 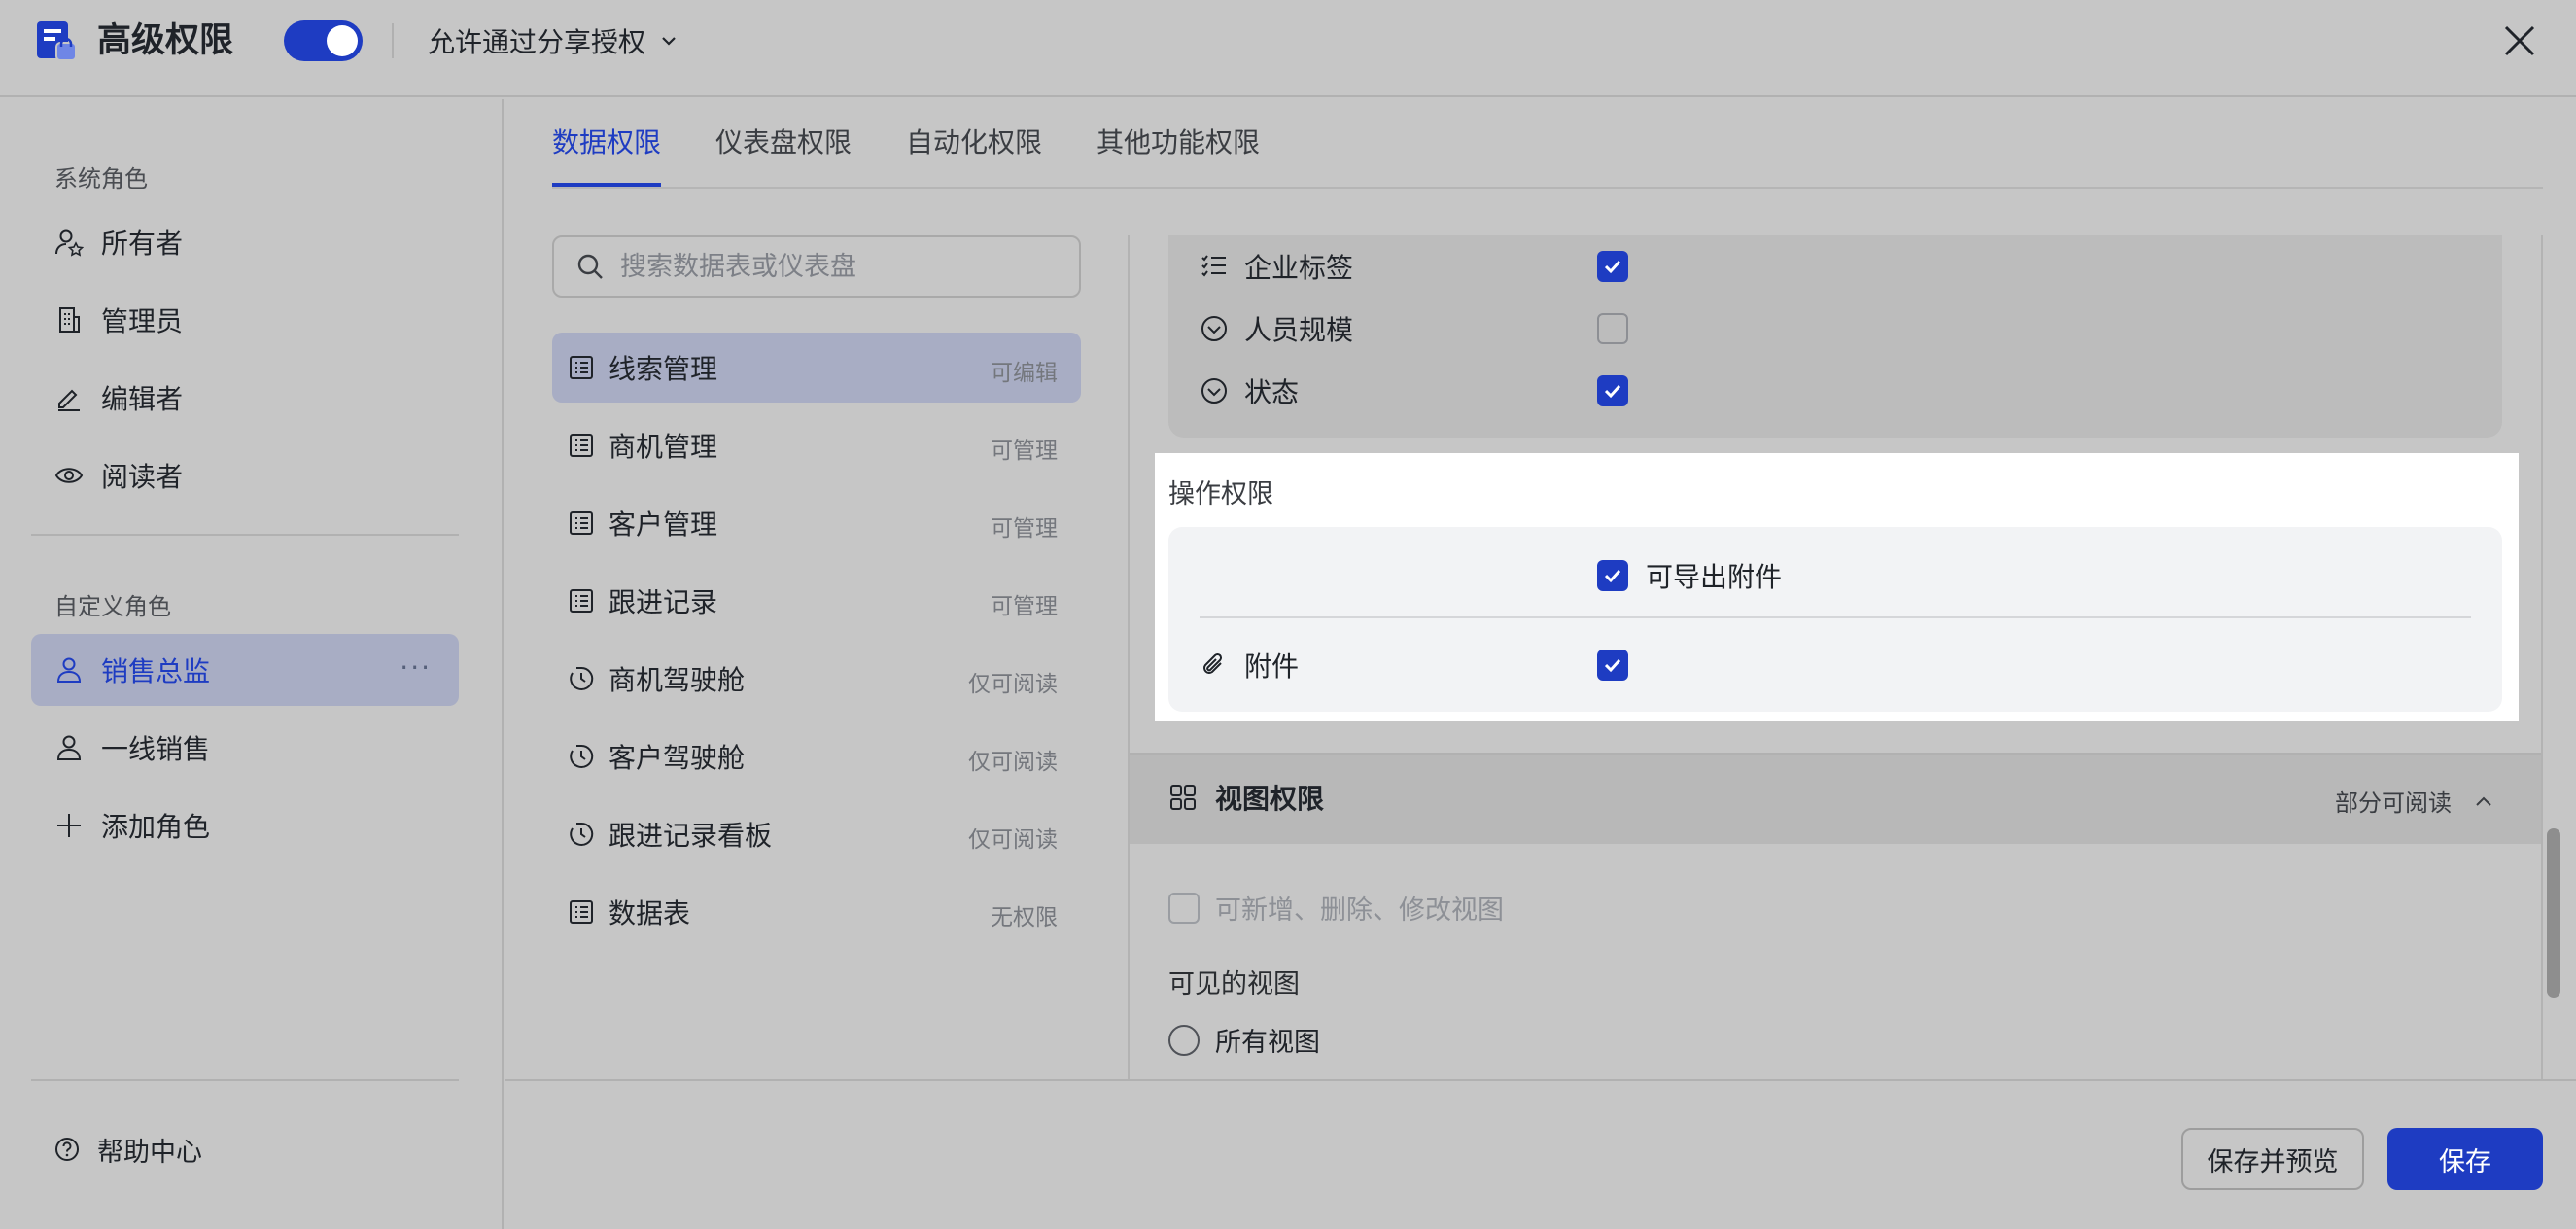 I want to click on role-item-reader: 阅读者, so click(x=245, y=475).